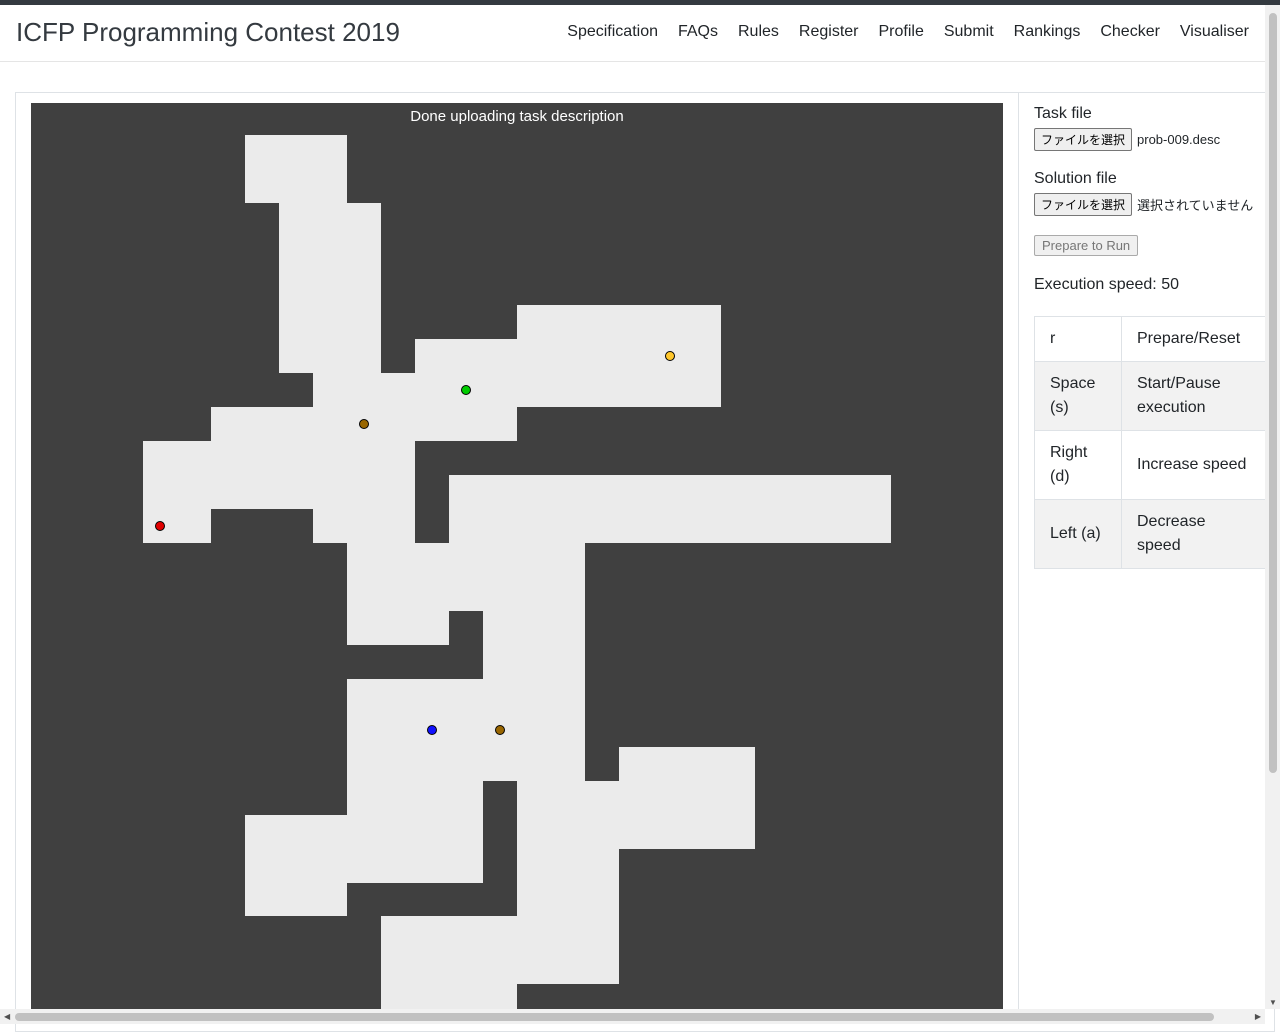  I want to click on nav-checker: Checker, so click(1130, 32).